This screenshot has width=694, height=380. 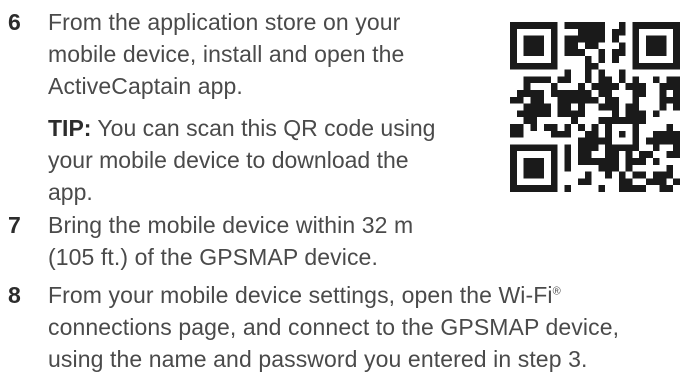 I want to click on step-number: 7, so click(x=14, y=225).